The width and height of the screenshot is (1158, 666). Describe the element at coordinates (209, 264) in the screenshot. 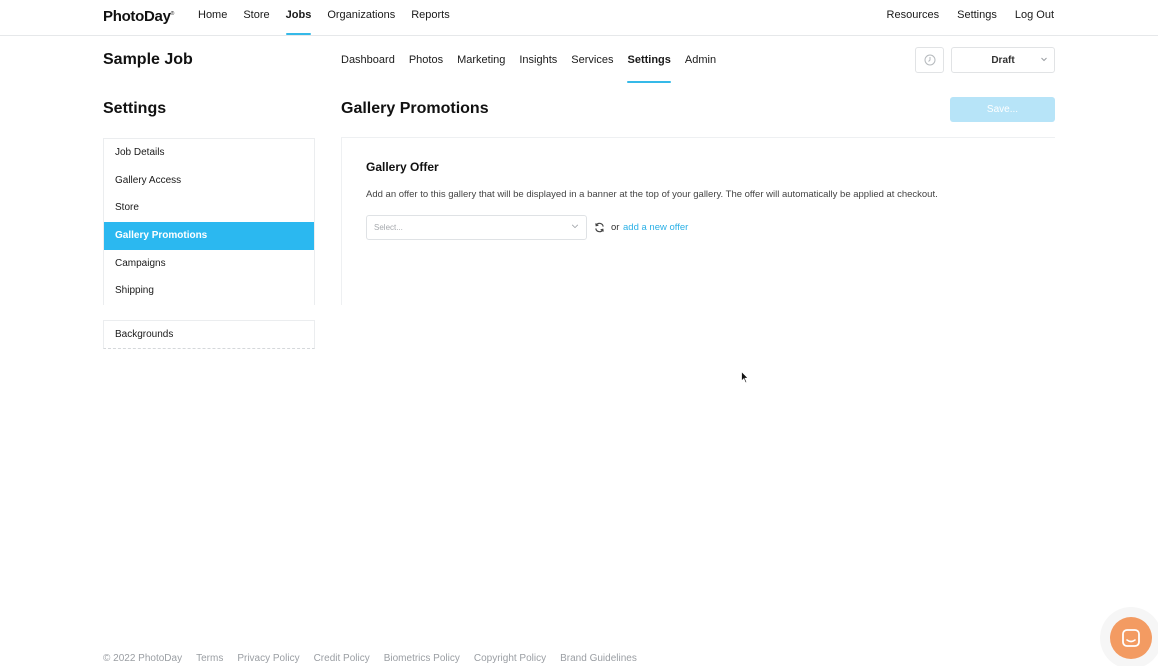

I see `sidebar-item-campaigns: Campaigns` at that location.